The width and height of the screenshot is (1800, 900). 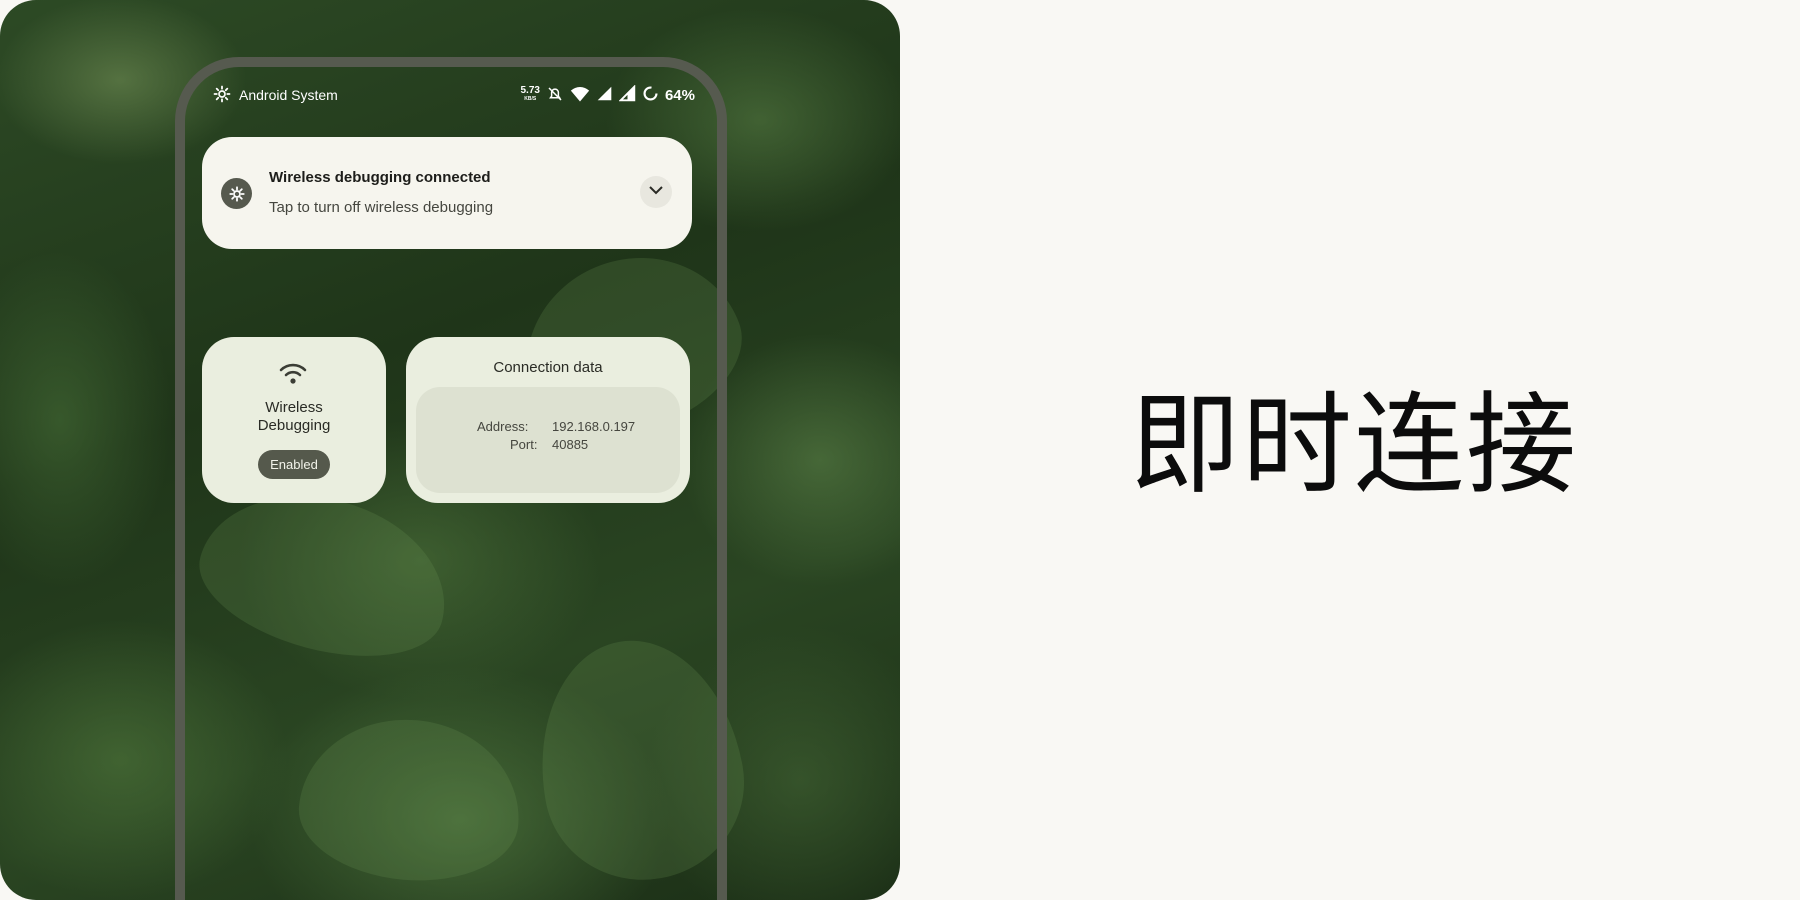 I want to click on signal-icon, so click(x=604, y=95).